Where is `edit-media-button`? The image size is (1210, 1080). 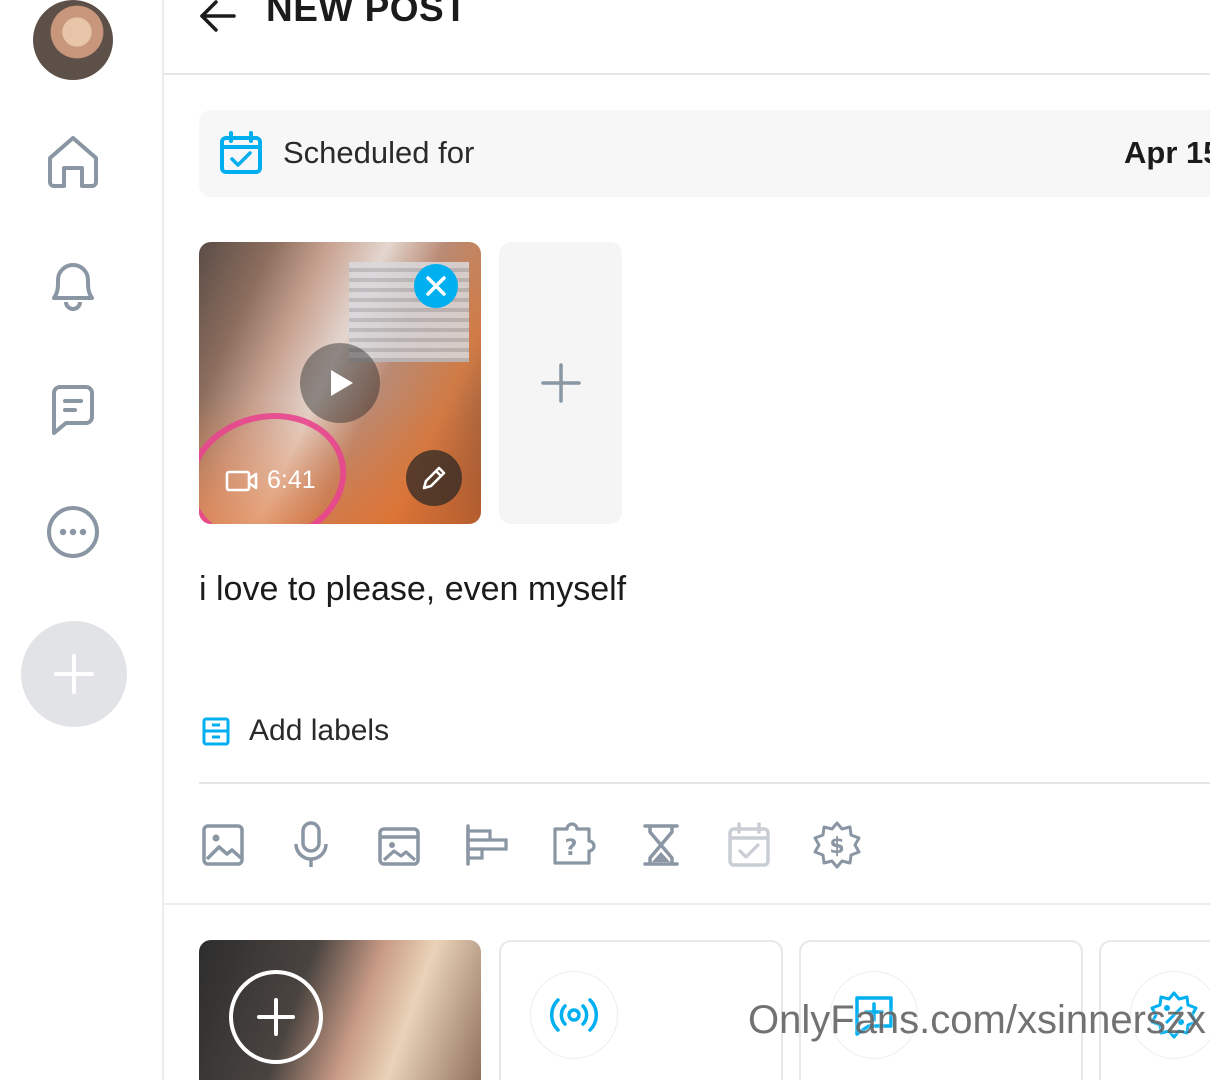
edit-media-button is located at coordinates (434, 478).